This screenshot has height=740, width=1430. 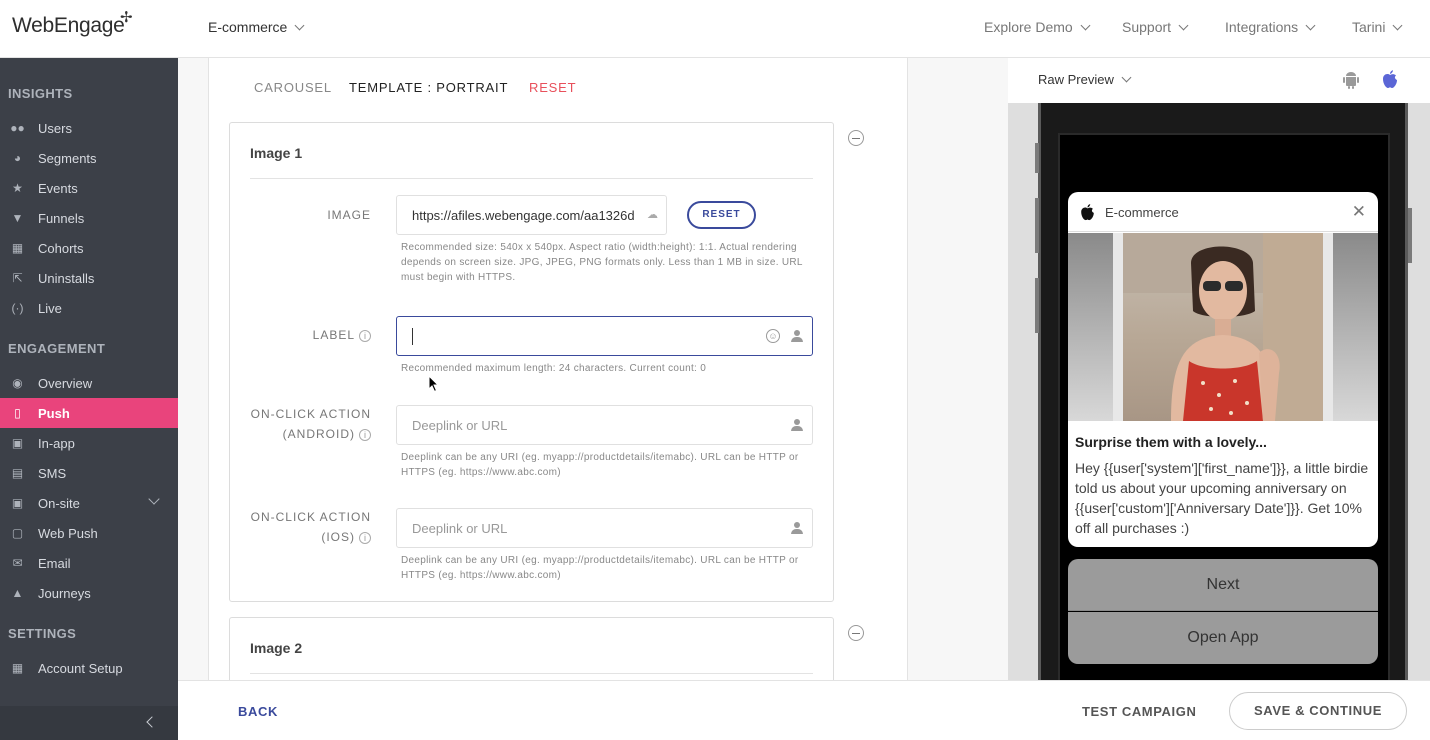 What do you see at coordinates (1355, 327) in the screenshot?
I see `carousel-image-next` at bounding box center [1355, 327].